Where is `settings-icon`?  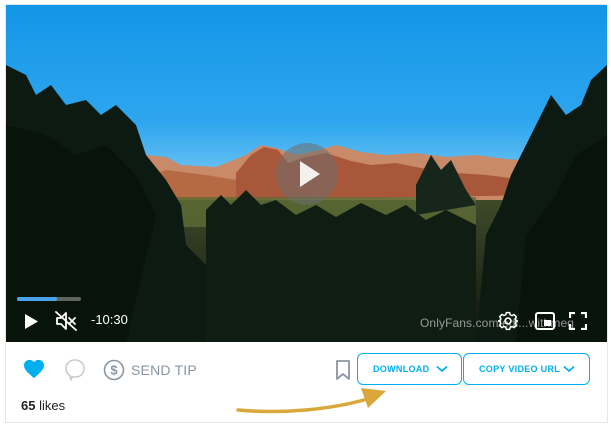
settings-icon is located at coordinates (508, 321).